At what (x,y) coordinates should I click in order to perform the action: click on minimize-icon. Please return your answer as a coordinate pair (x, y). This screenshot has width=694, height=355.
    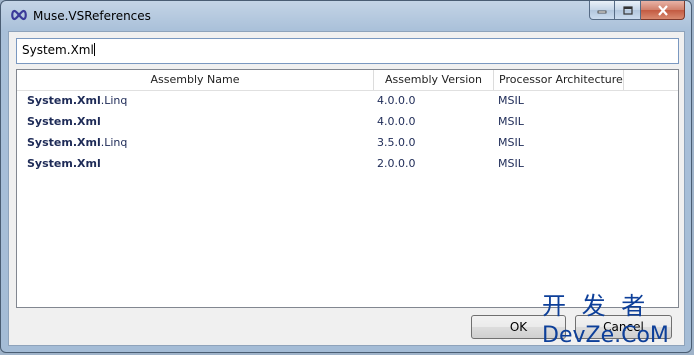
    Looking at the image, I should click on (602, 12).